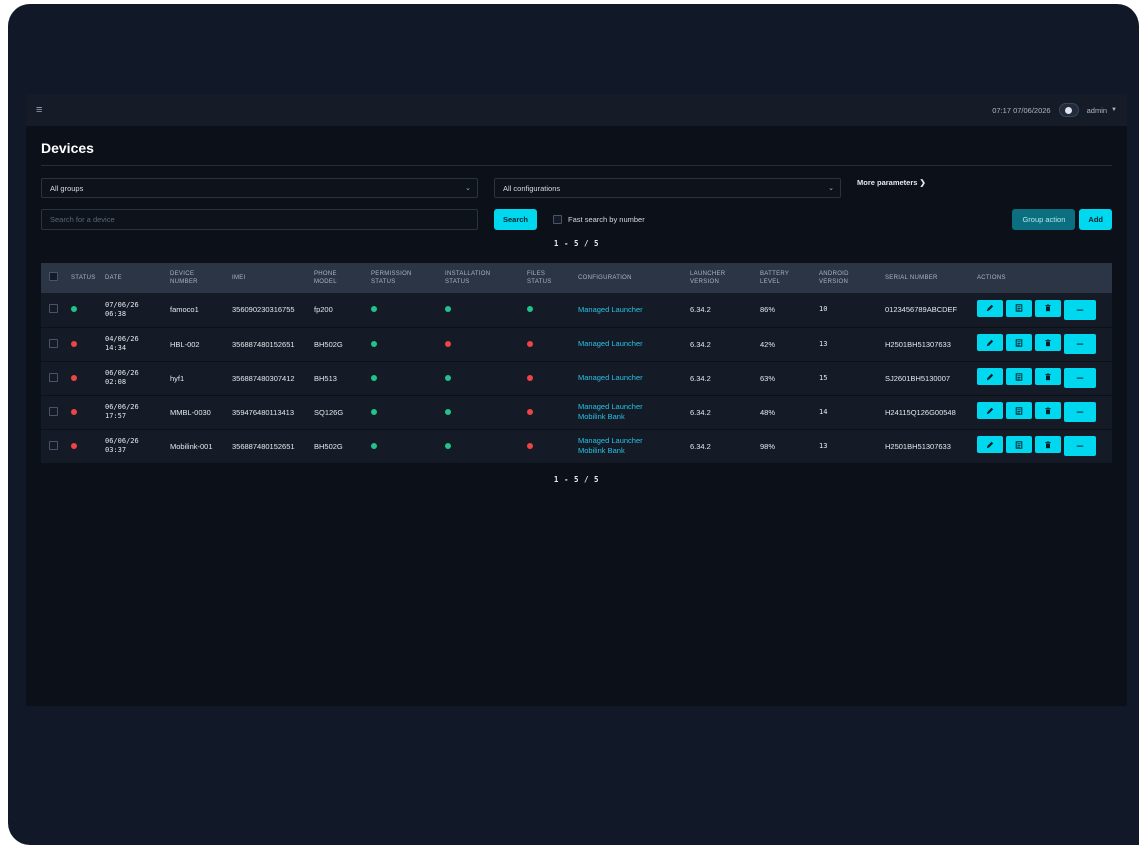 This screenshot has height=845, width=1147. I want to click on page-title: Devices, so click(67, 148).